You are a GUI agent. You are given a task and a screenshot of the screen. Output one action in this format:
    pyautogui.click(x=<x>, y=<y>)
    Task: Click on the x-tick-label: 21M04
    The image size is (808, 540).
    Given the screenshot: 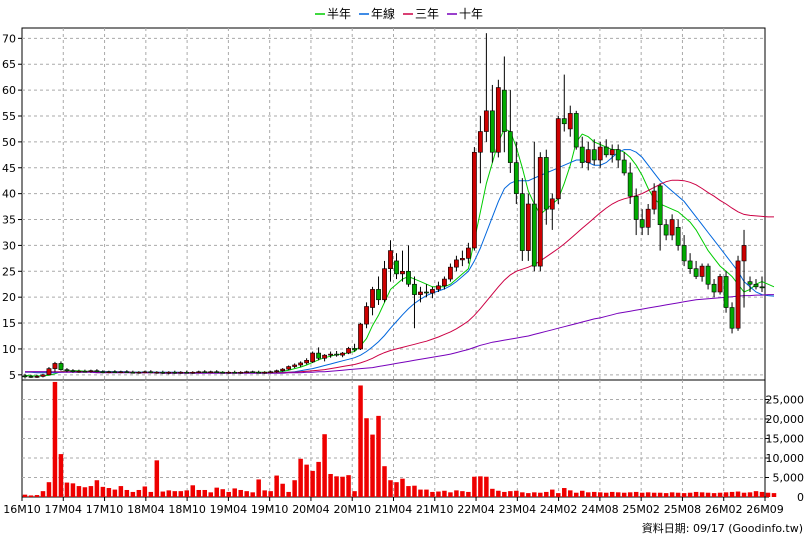 What is the action you would take?
    pyautogui.click(x=394, y=509)
    